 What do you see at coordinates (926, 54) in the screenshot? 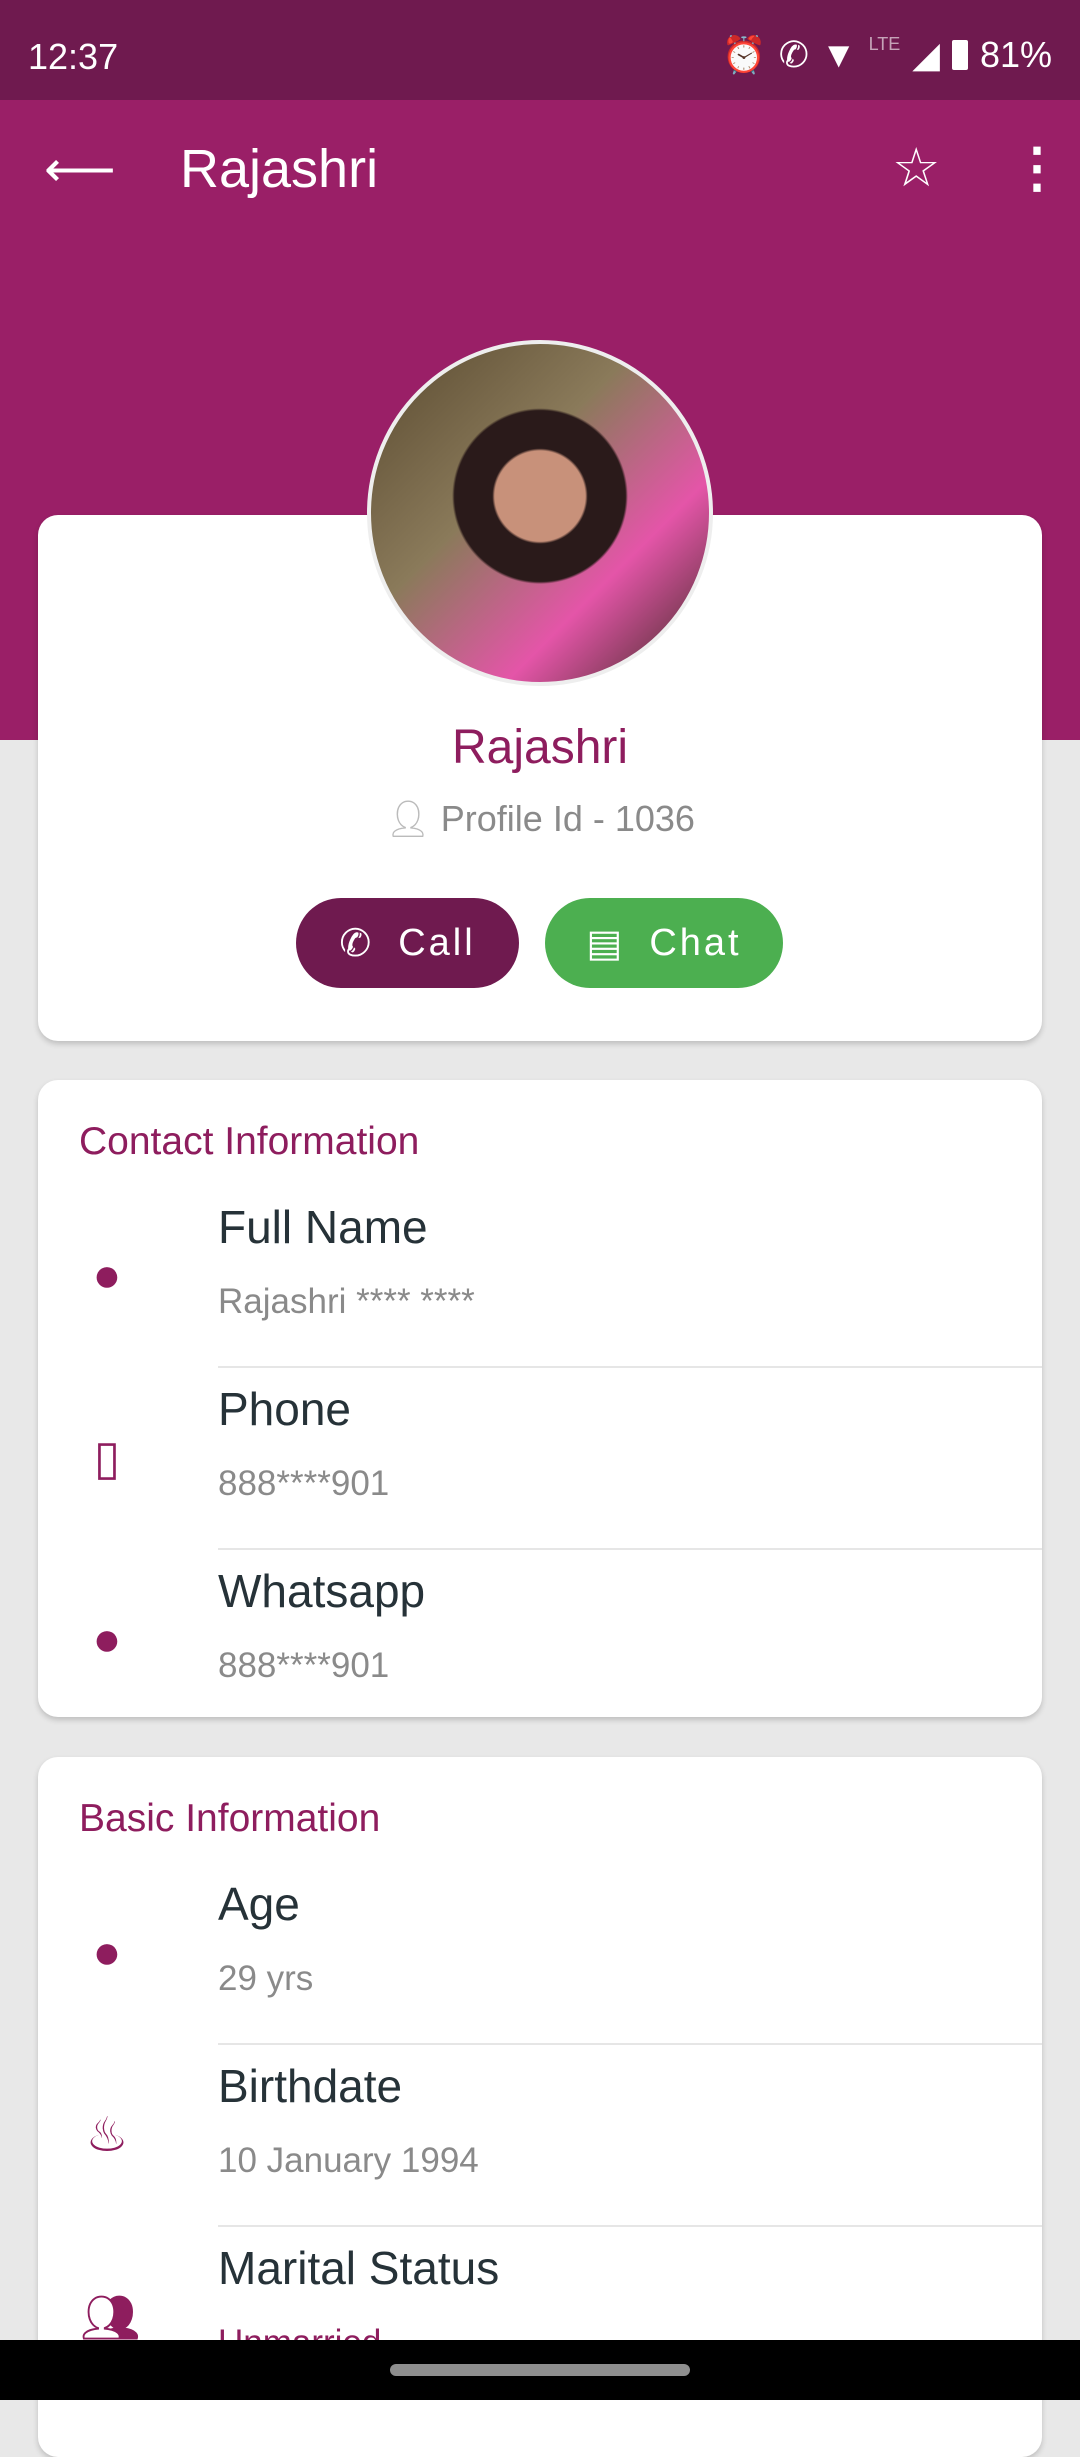
I see `signal-icon: ◢` at bounding box center [926, 54].